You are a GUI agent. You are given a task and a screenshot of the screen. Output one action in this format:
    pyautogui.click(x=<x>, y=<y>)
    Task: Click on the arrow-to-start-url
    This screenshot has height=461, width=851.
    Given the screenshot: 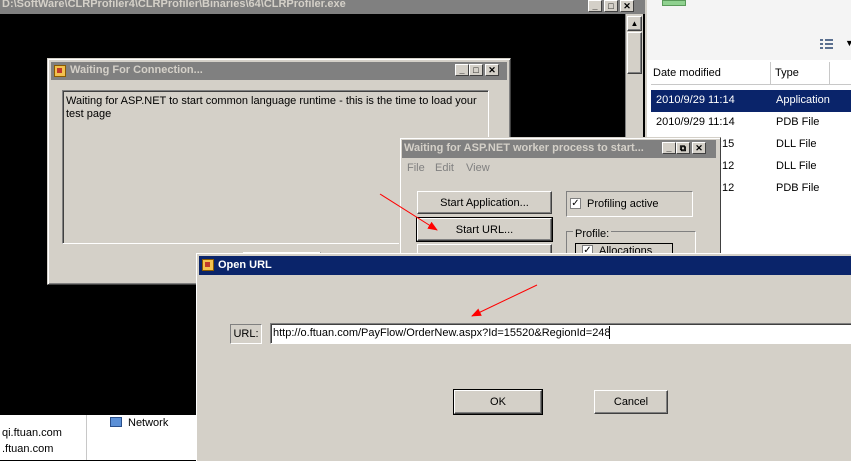 What is the action you would take?
    pyautogui.click(x=408, y=212)
    